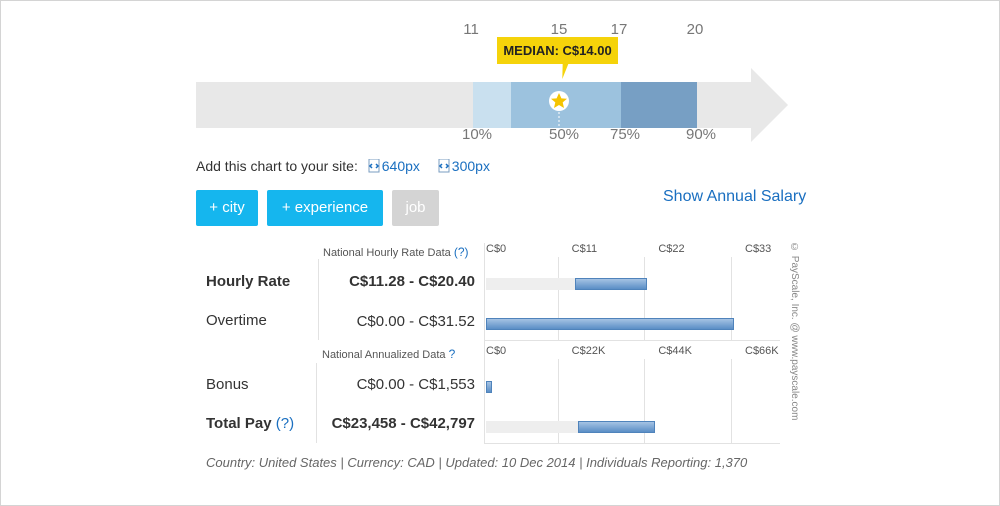  What do you see at coordinates (285, 423) in the screenshot?
I see `total-pay-help-icon: (?)` at bounding box center [285, 423].